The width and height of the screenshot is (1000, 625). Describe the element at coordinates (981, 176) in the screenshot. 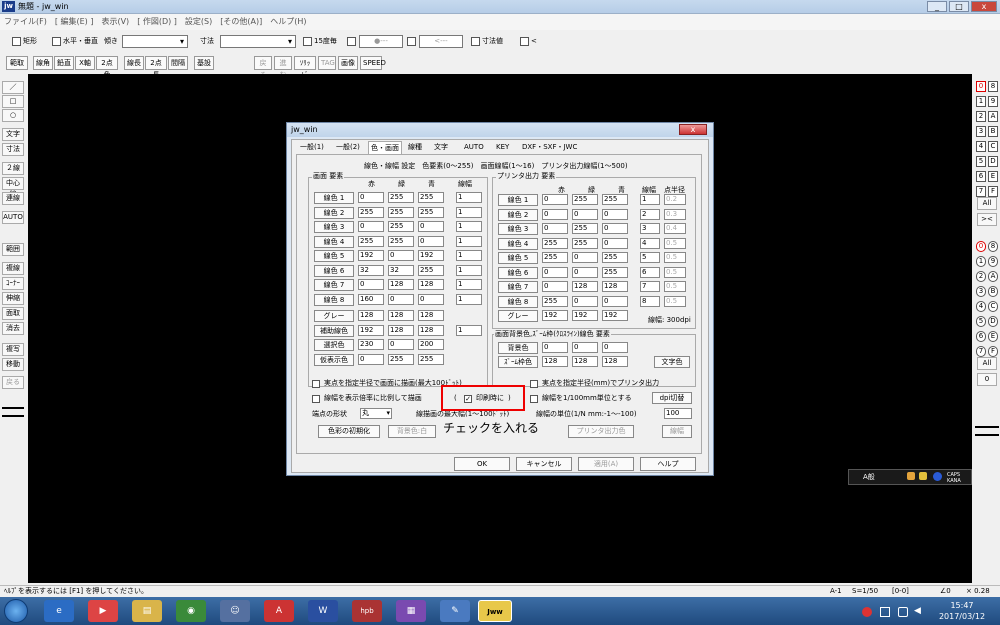

I see `layer-group-6: 6` at that location.